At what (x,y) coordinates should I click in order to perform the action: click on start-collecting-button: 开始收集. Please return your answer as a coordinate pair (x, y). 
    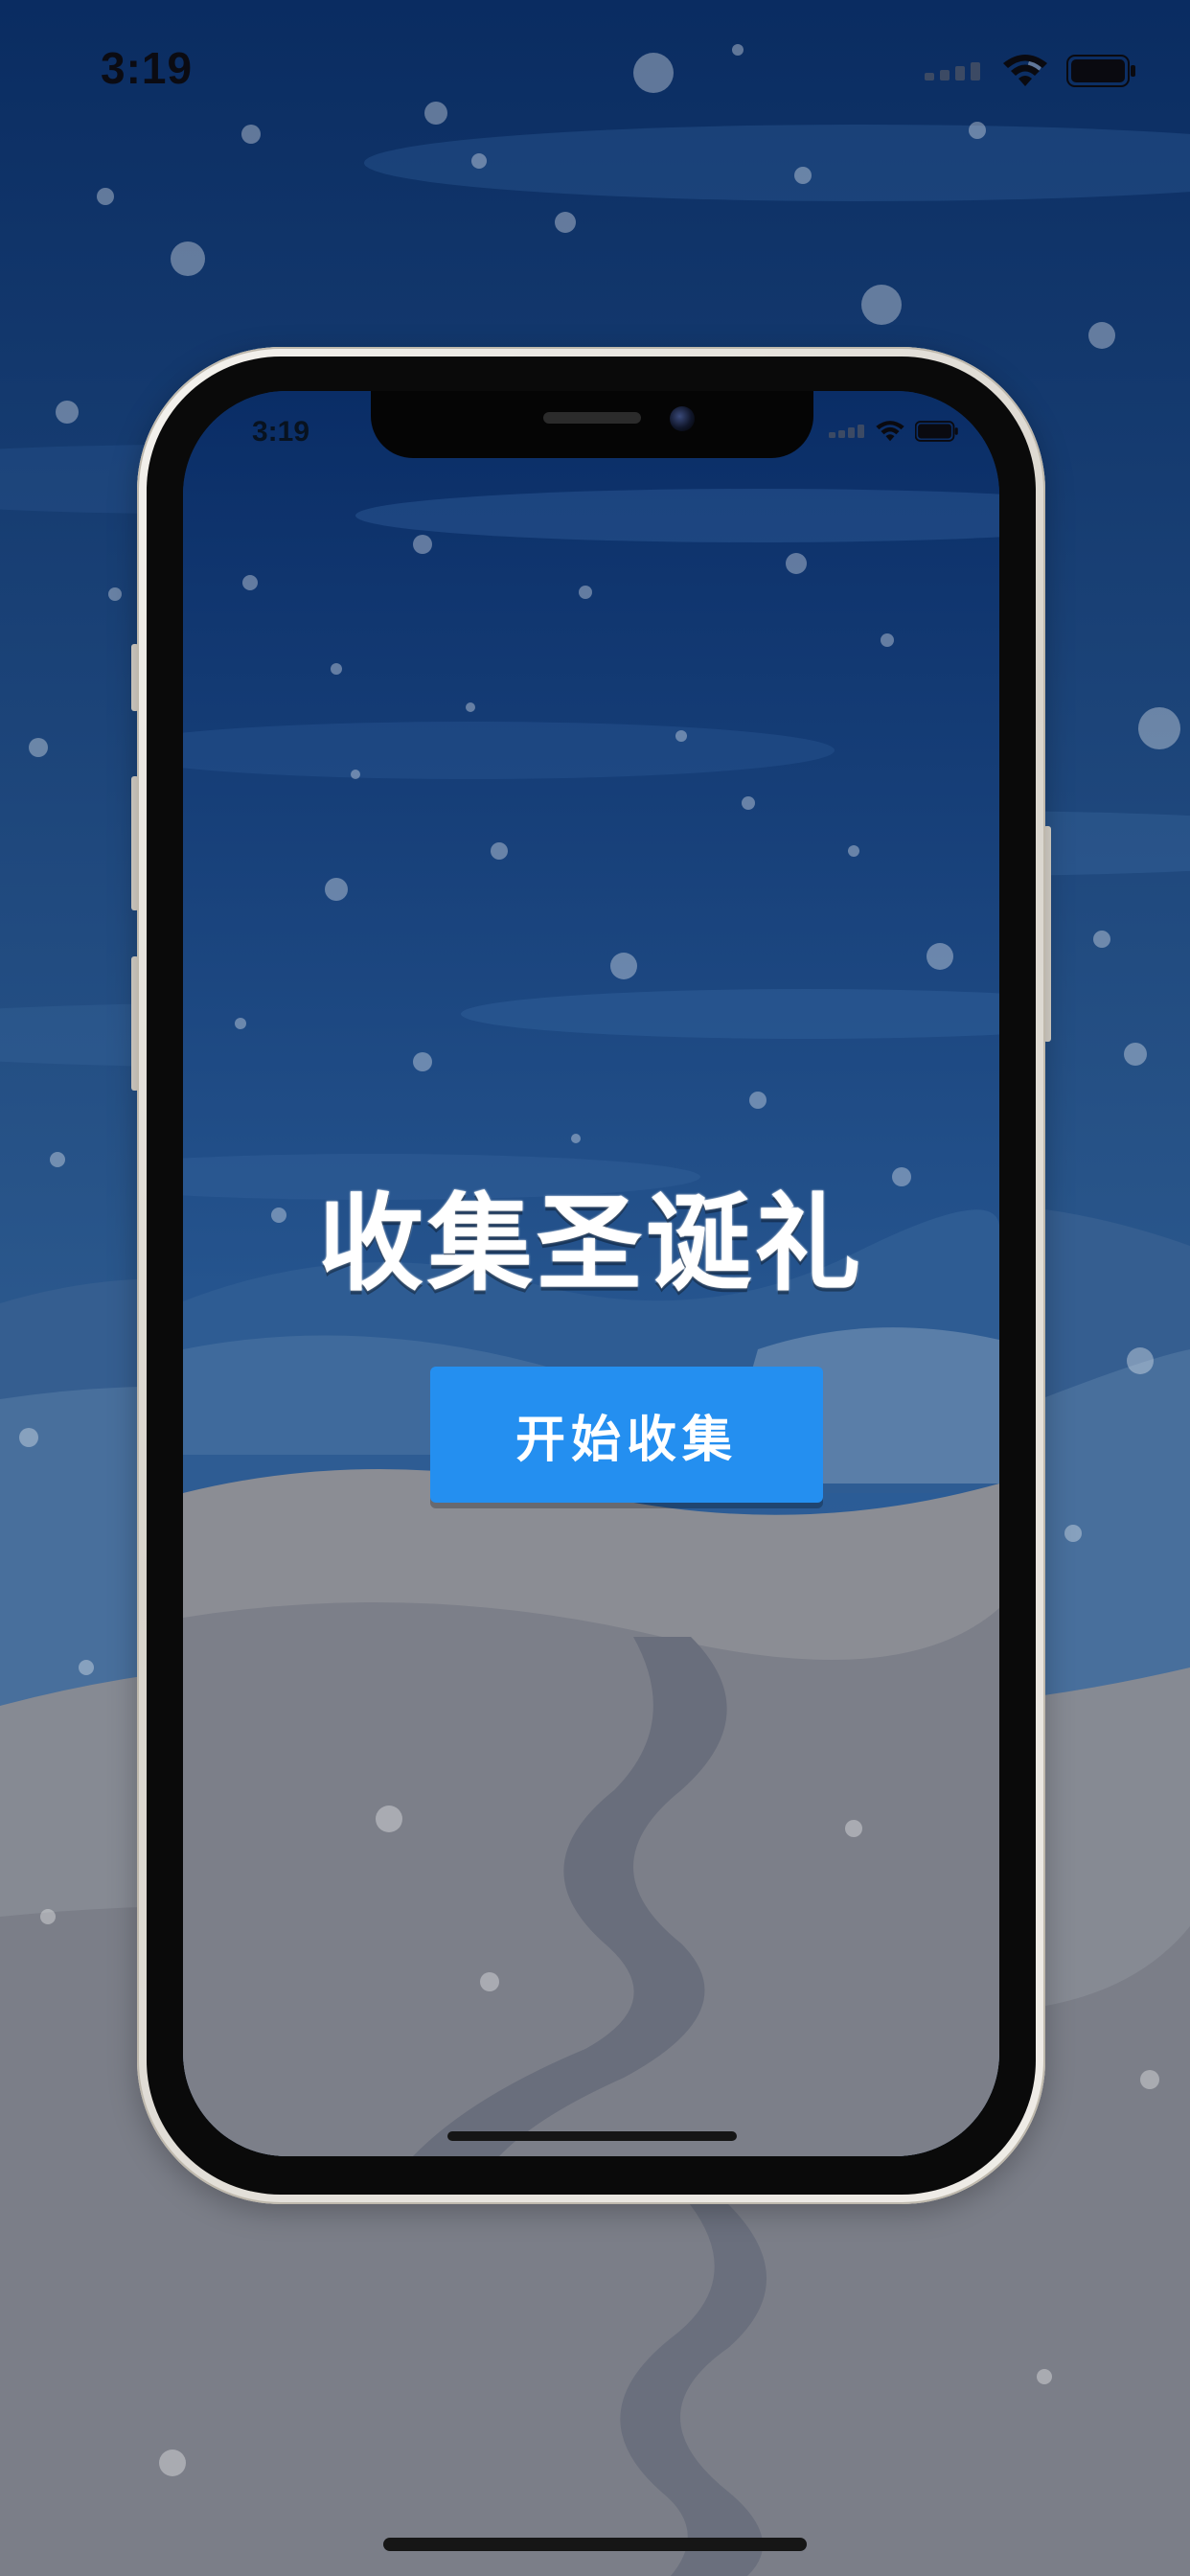
    Looking at the image, I should click on (626, 1435).